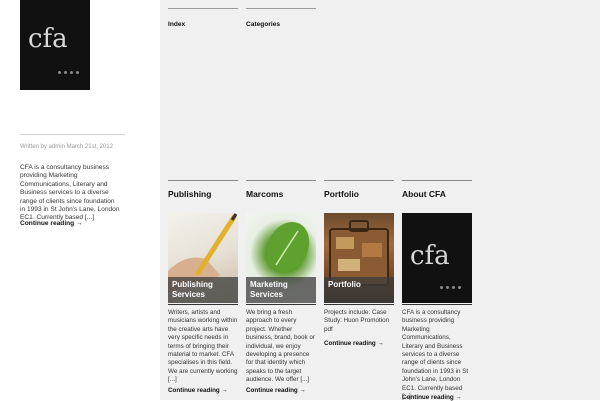  I want to click on section-title: Publishing, so click(203, 194).